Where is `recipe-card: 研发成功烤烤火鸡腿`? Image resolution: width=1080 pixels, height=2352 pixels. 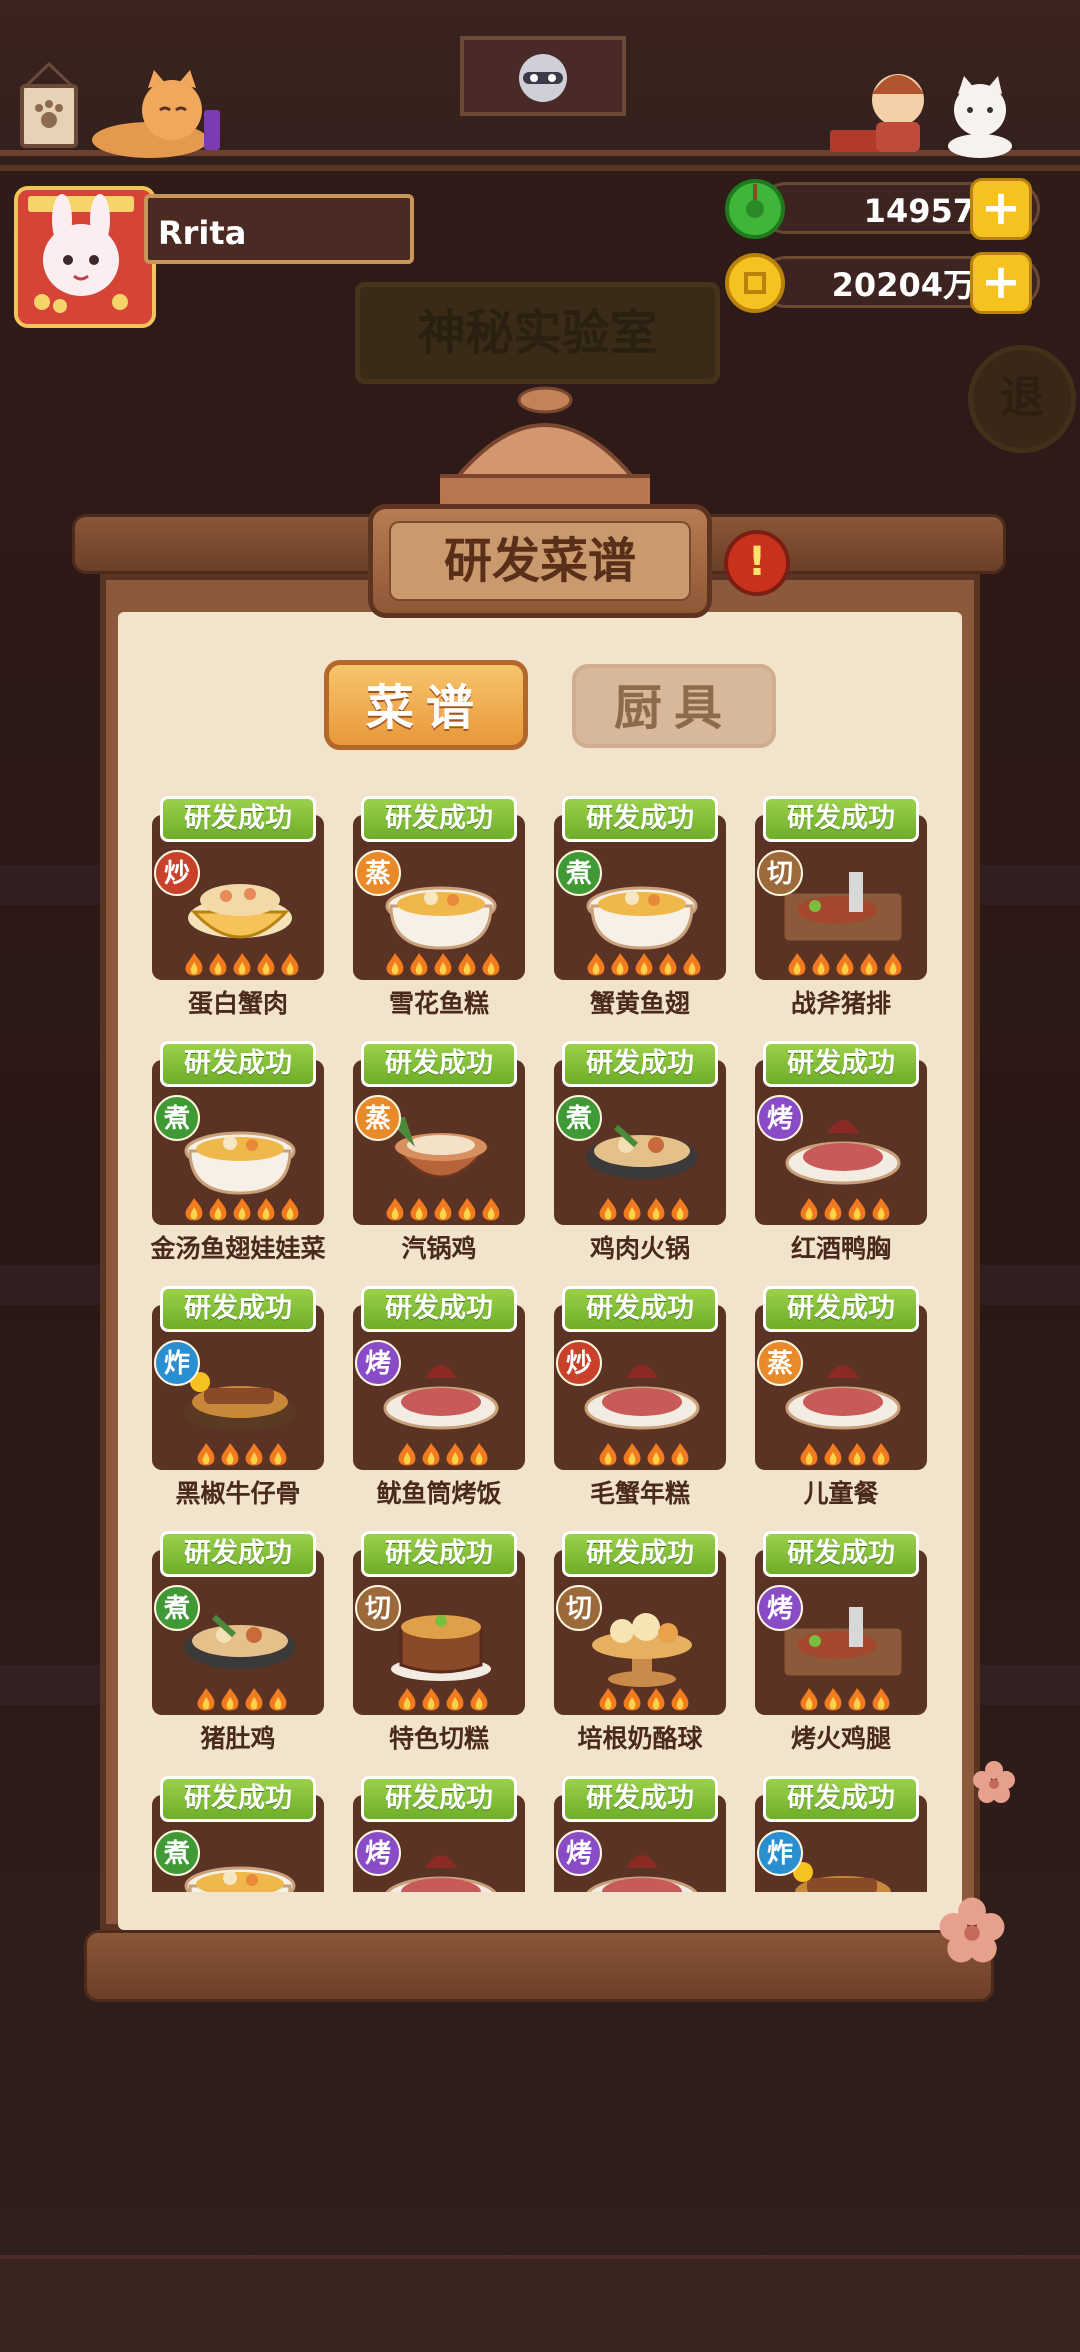
recipe-card: 研发成功烤烤火鸡腿 is located at coordinates (841, 1639).